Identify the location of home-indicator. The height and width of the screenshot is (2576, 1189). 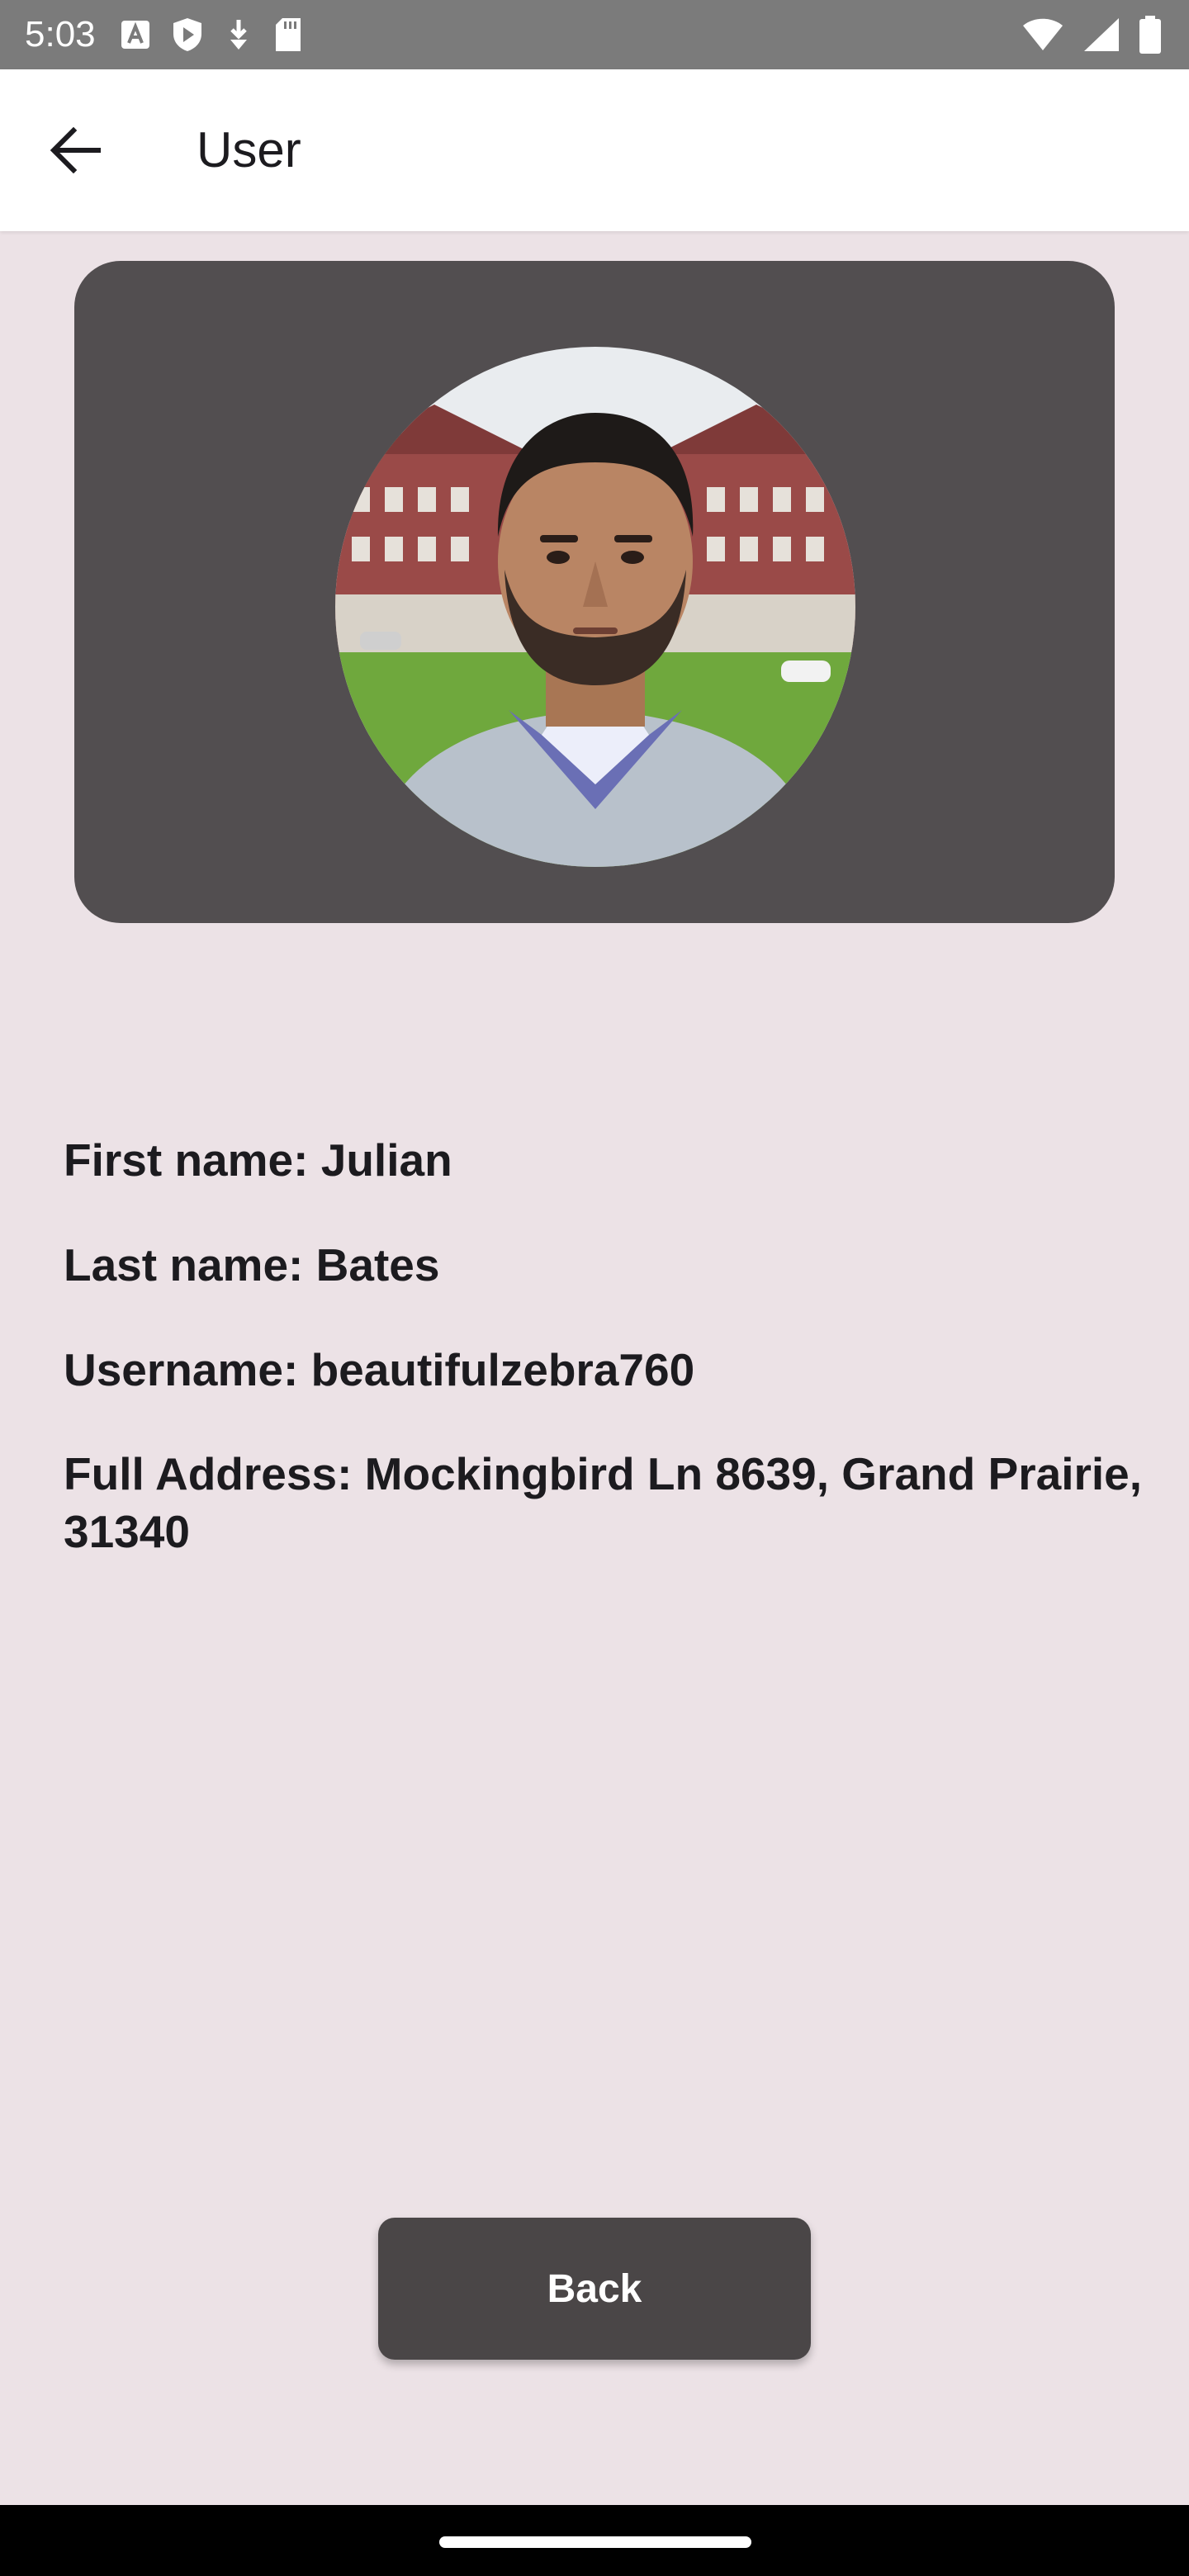
(595, 2542).